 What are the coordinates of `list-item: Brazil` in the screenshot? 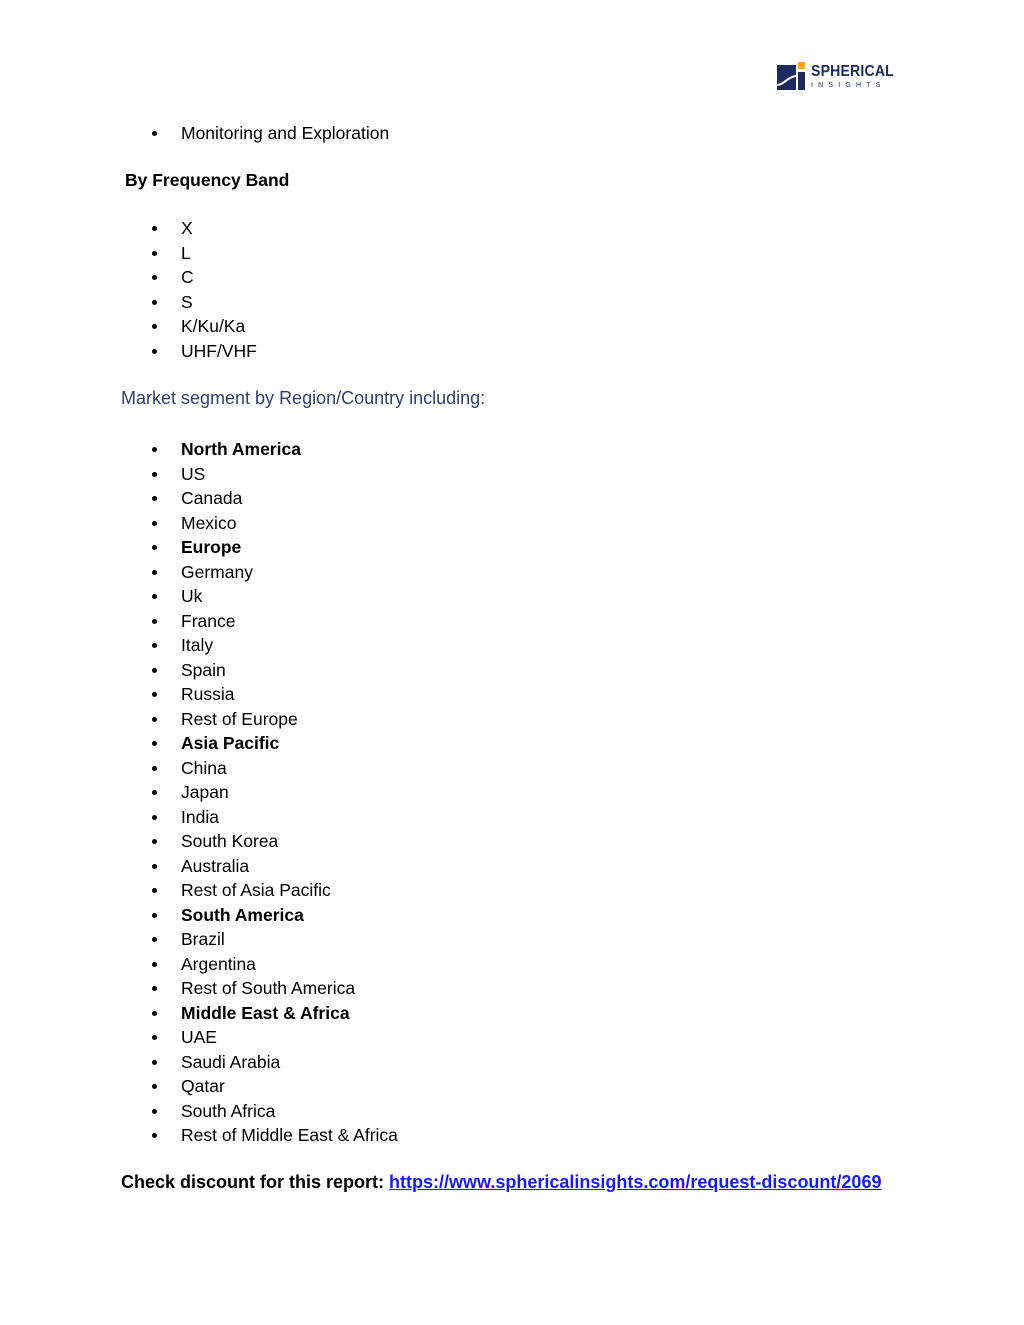 It's located at (274, 939).